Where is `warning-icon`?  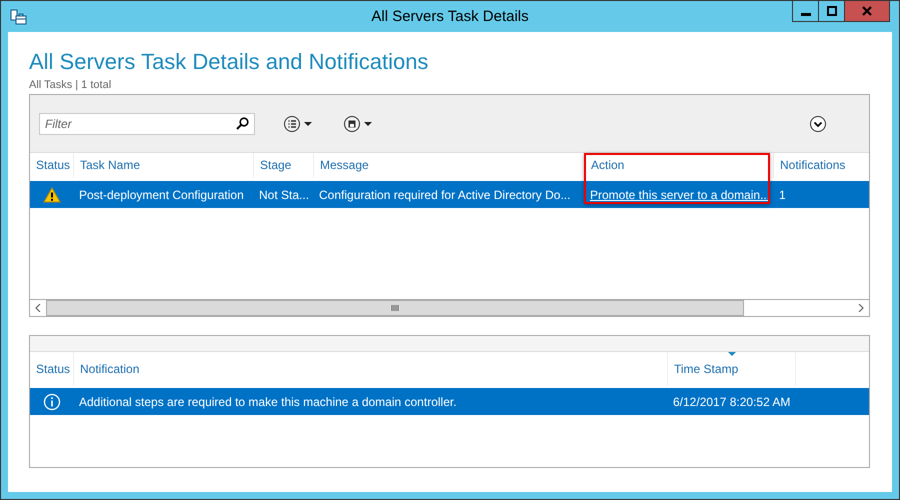
warning-icon is located at coordinates (51, 194).